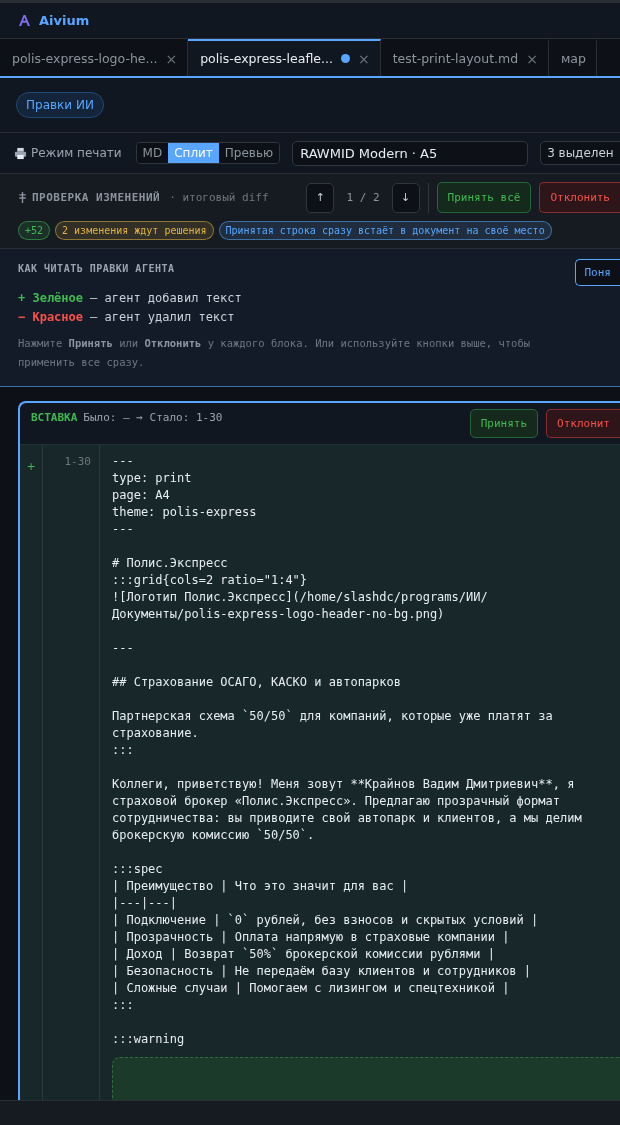  Describe the element at coordinates (410, 153) in the screenshot. I see `theme-select: RAWMID Modern · A5` at that location.